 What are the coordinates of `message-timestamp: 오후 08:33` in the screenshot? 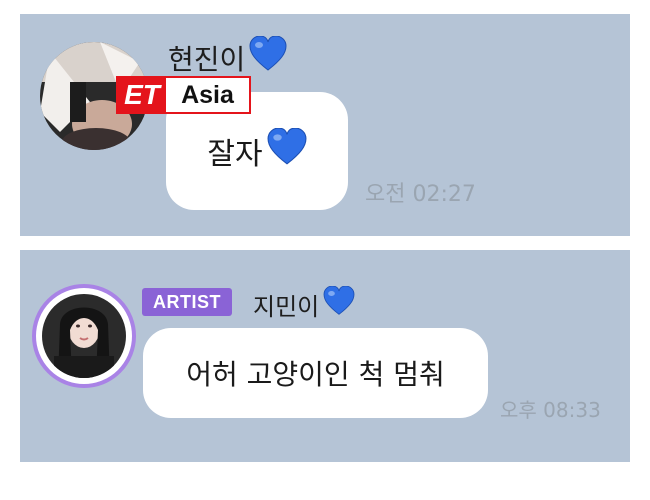 It's located at (550, 410).